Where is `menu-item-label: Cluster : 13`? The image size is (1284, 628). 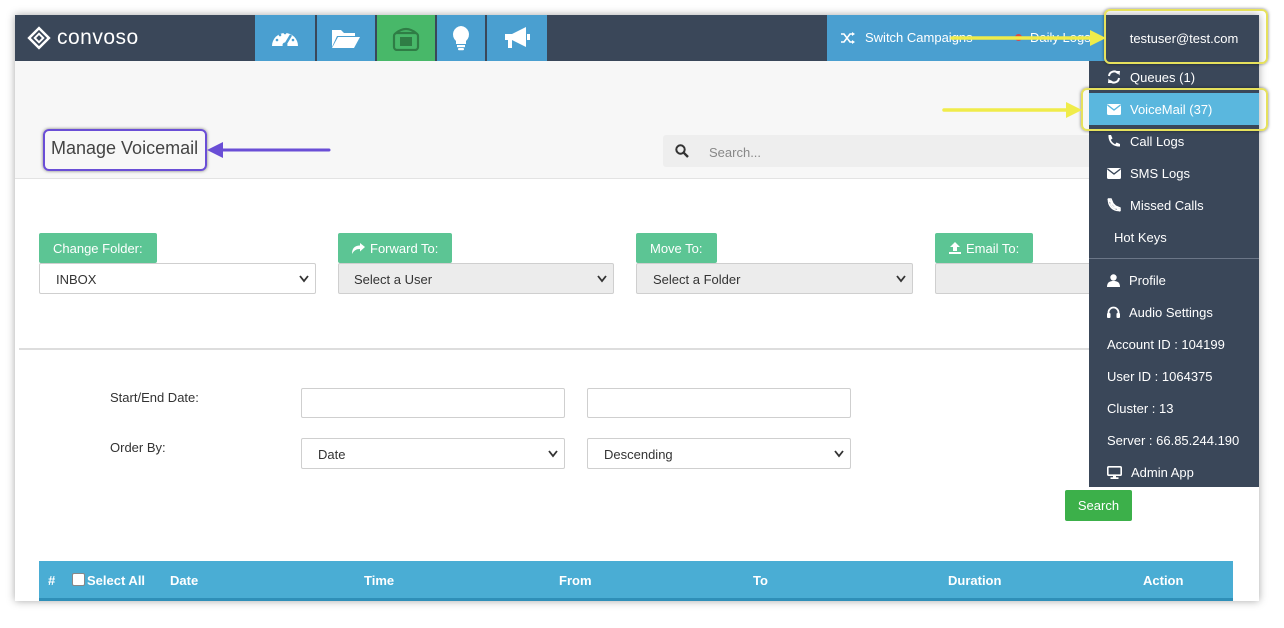
menu-item-label: Cluster : 13 is located at coordinates (1140, 408).